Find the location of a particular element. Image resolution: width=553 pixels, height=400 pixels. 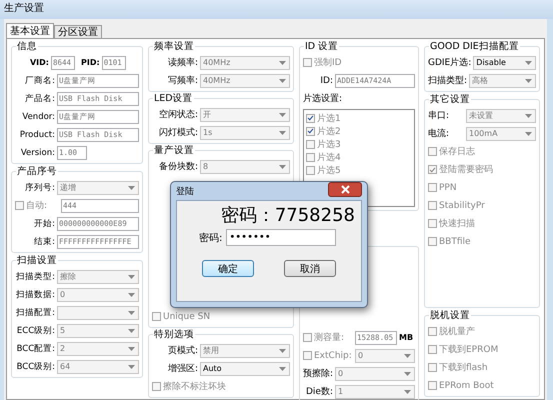

group-title: ID 设置 is located at coordinates (322, 46).